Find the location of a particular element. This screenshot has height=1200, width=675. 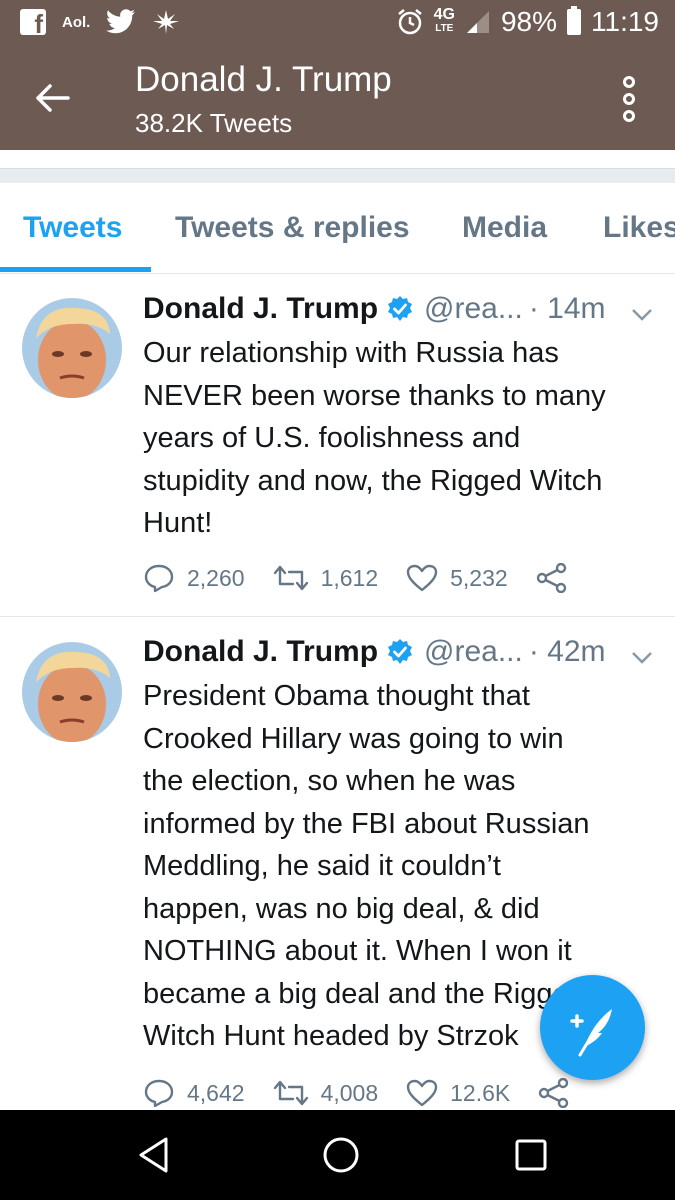

reply-button: 2,260 is located at coordinates (194, 578).